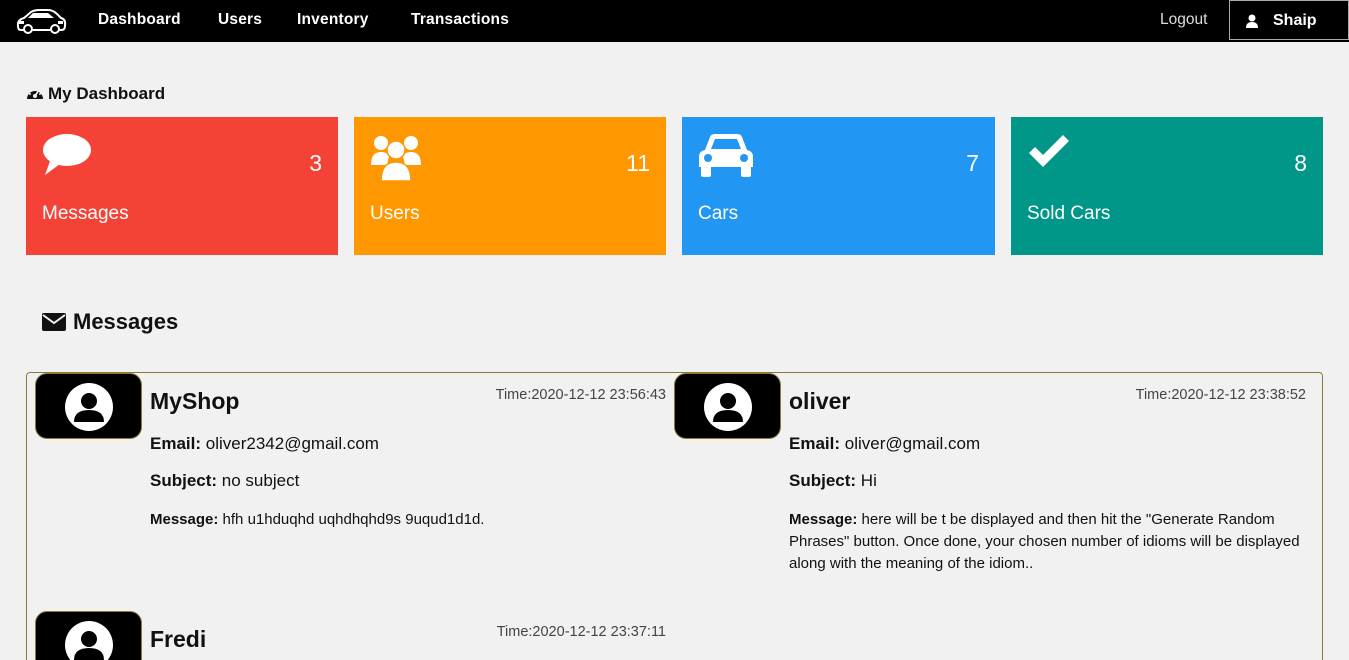 This screenshot has width=1349, height=660. I want to click on message-time: Time:2020-12-12 23:37:11, so click(581, 632).